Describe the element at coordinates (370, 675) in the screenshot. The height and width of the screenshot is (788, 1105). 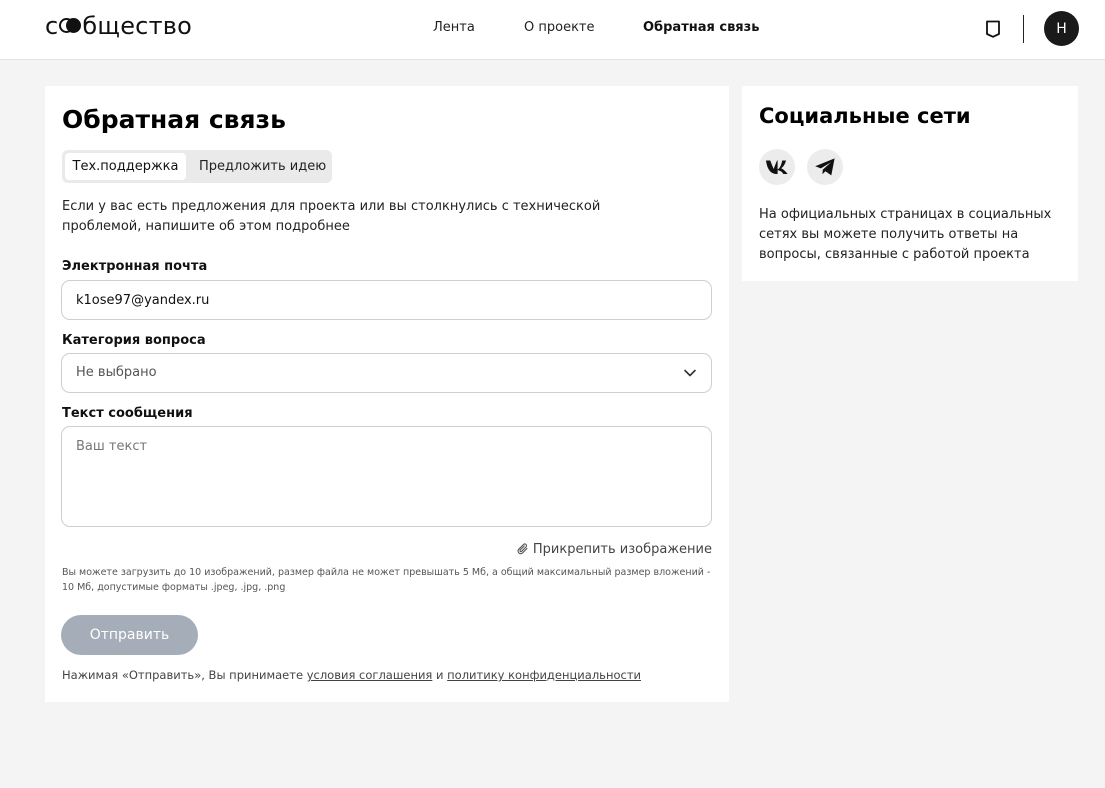
I see `terms-link: условия соглашения` at that location.